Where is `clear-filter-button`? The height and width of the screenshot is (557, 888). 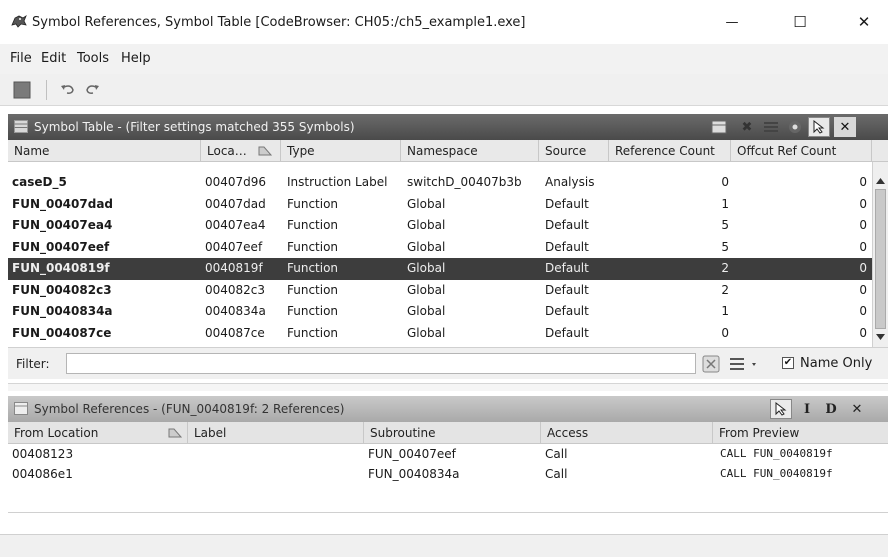 clear-filter-button is located at coordinates (711, 364).